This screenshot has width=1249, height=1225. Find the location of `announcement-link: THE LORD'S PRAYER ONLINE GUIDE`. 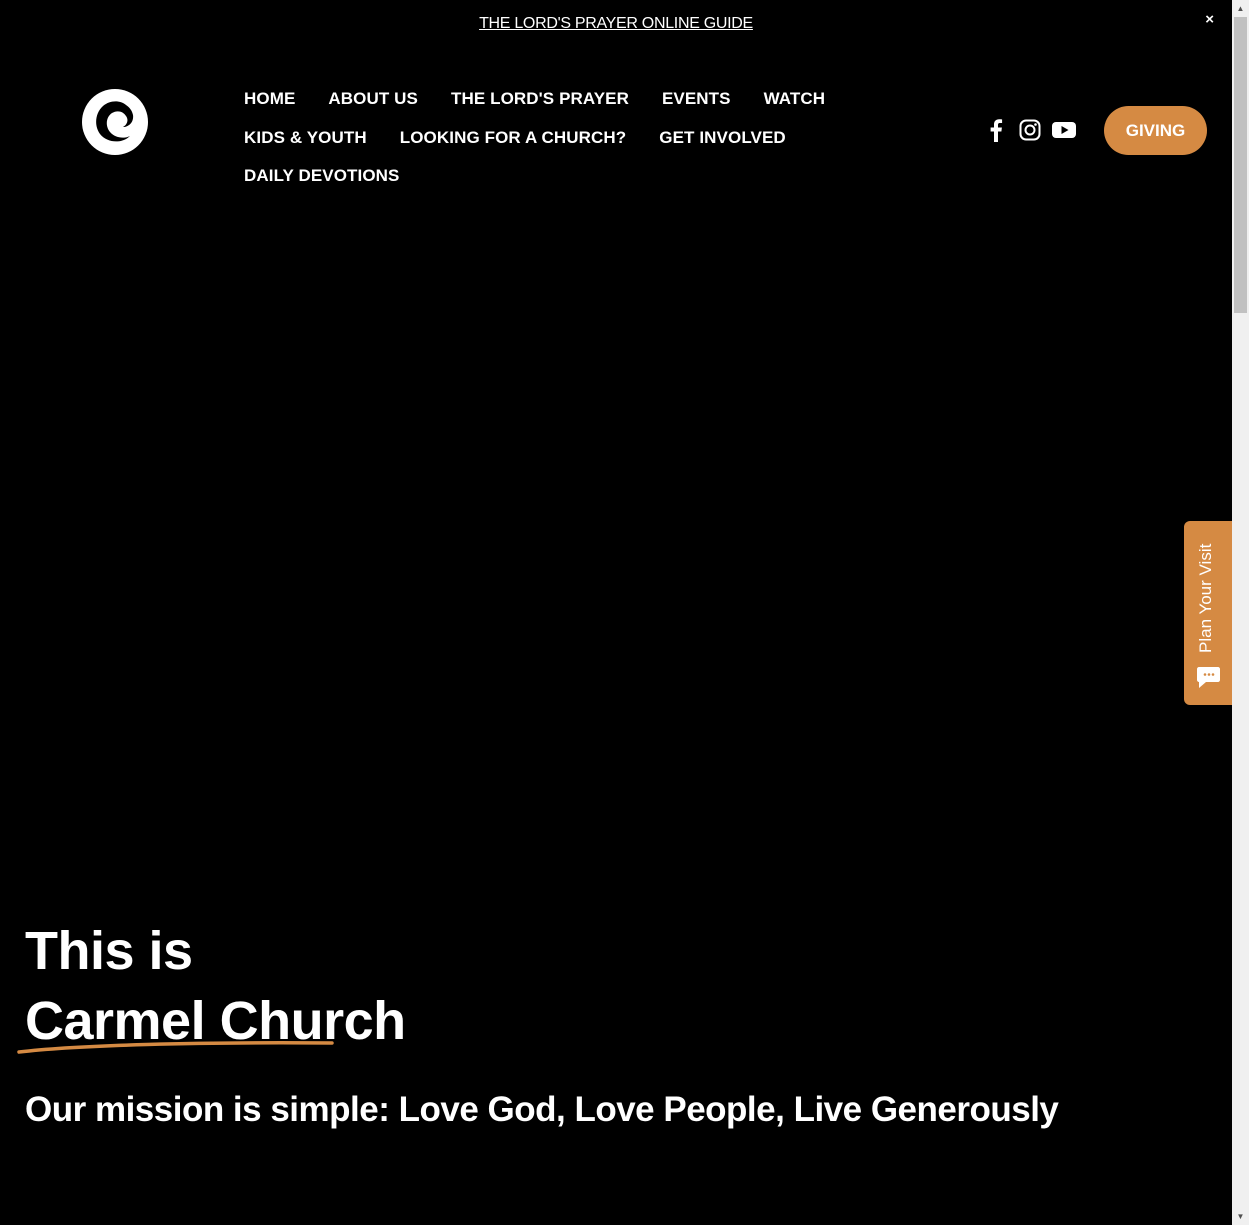

announcement-link: THE LORD'S PRAYER ONLINE GUIDE is located at coordinates (616, 24).